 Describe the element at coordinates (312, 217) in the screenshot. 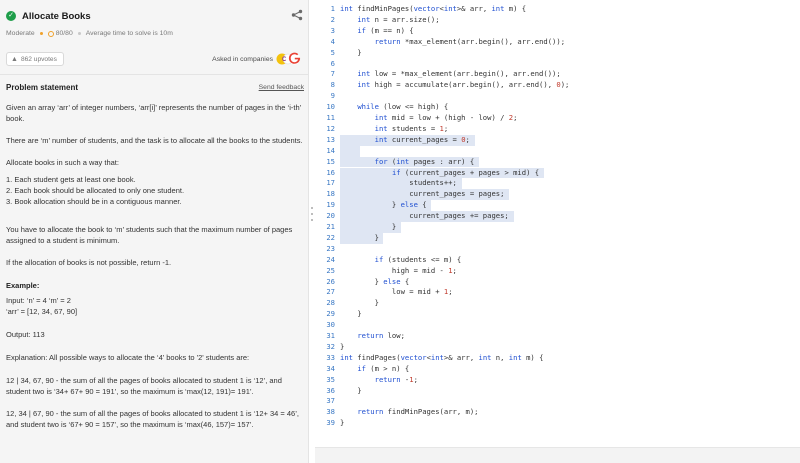

I see `panel-resize-handle` at that location.